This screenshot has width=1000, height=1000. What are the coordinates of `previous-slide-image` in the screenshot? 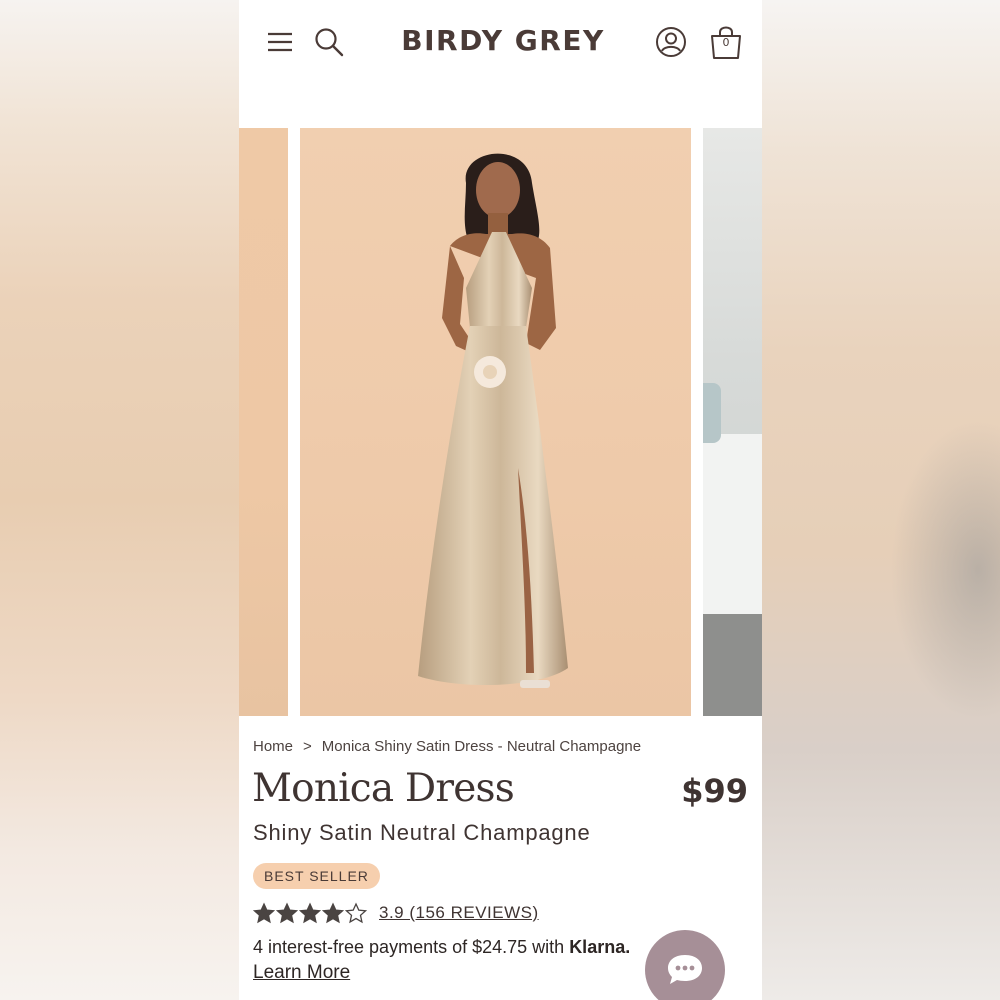 It's located at (263, 422).